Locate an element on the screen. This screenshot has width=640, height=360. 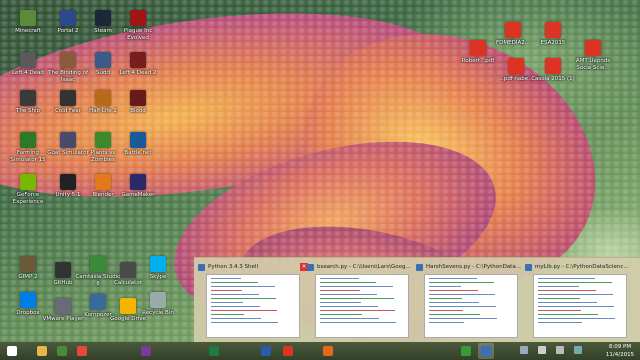
taskbar-camtasia is located at coordinates (466, 351).